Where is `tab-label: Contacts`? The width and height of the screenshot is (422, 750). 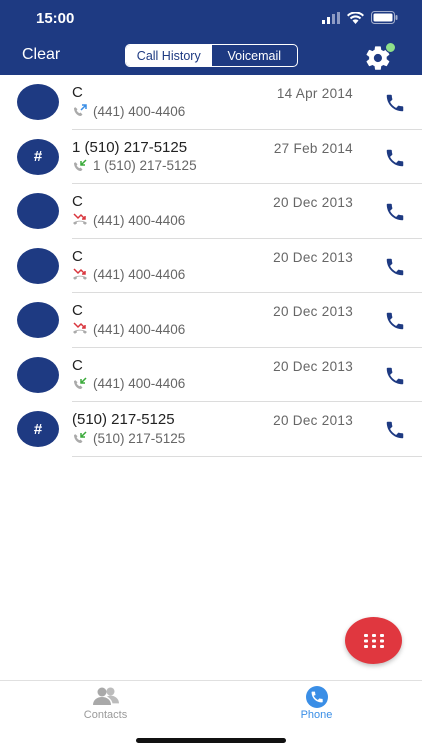 tab-label: Contacts is located at coordinates (105, 715).